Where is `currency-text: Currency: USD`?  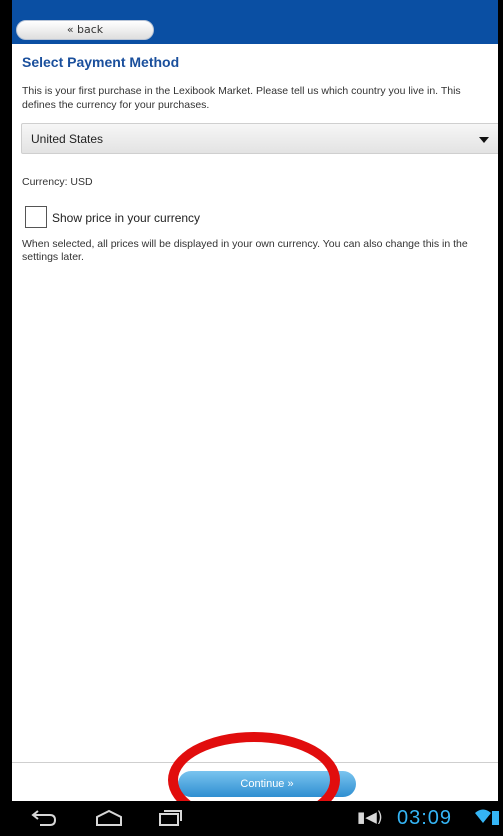
currency-text: Currency: USD is located at coordinates (57, 182).